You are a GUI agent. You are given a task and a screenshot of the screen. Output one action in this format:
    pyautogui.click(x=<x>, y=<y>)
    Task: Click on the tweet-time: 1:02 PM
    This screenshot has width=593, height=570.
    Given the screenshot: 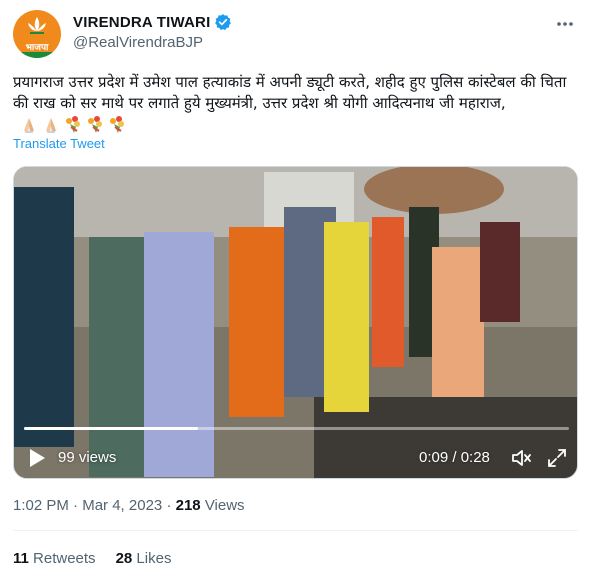 What is the action you would take?
    pyautogui.click(x=41, y=505)
    